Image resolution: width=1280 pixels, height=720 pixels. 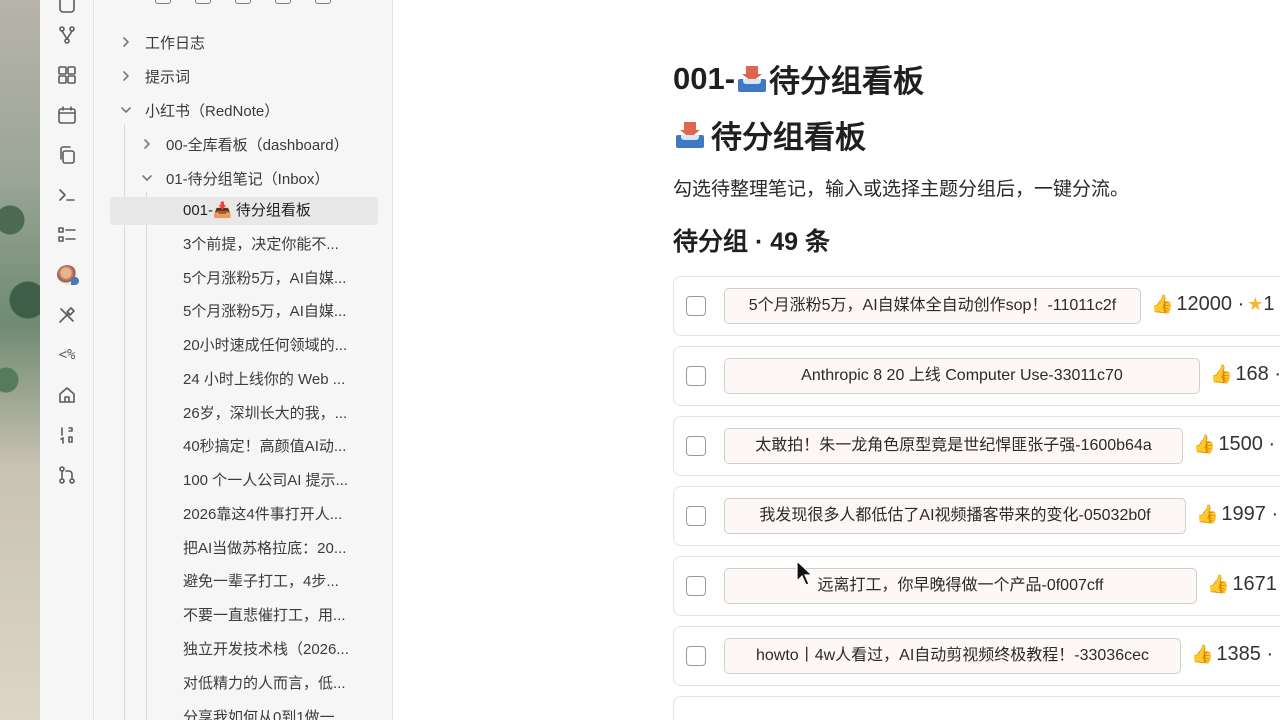 I want to click on tree-guide, so click(x=146, y=456).